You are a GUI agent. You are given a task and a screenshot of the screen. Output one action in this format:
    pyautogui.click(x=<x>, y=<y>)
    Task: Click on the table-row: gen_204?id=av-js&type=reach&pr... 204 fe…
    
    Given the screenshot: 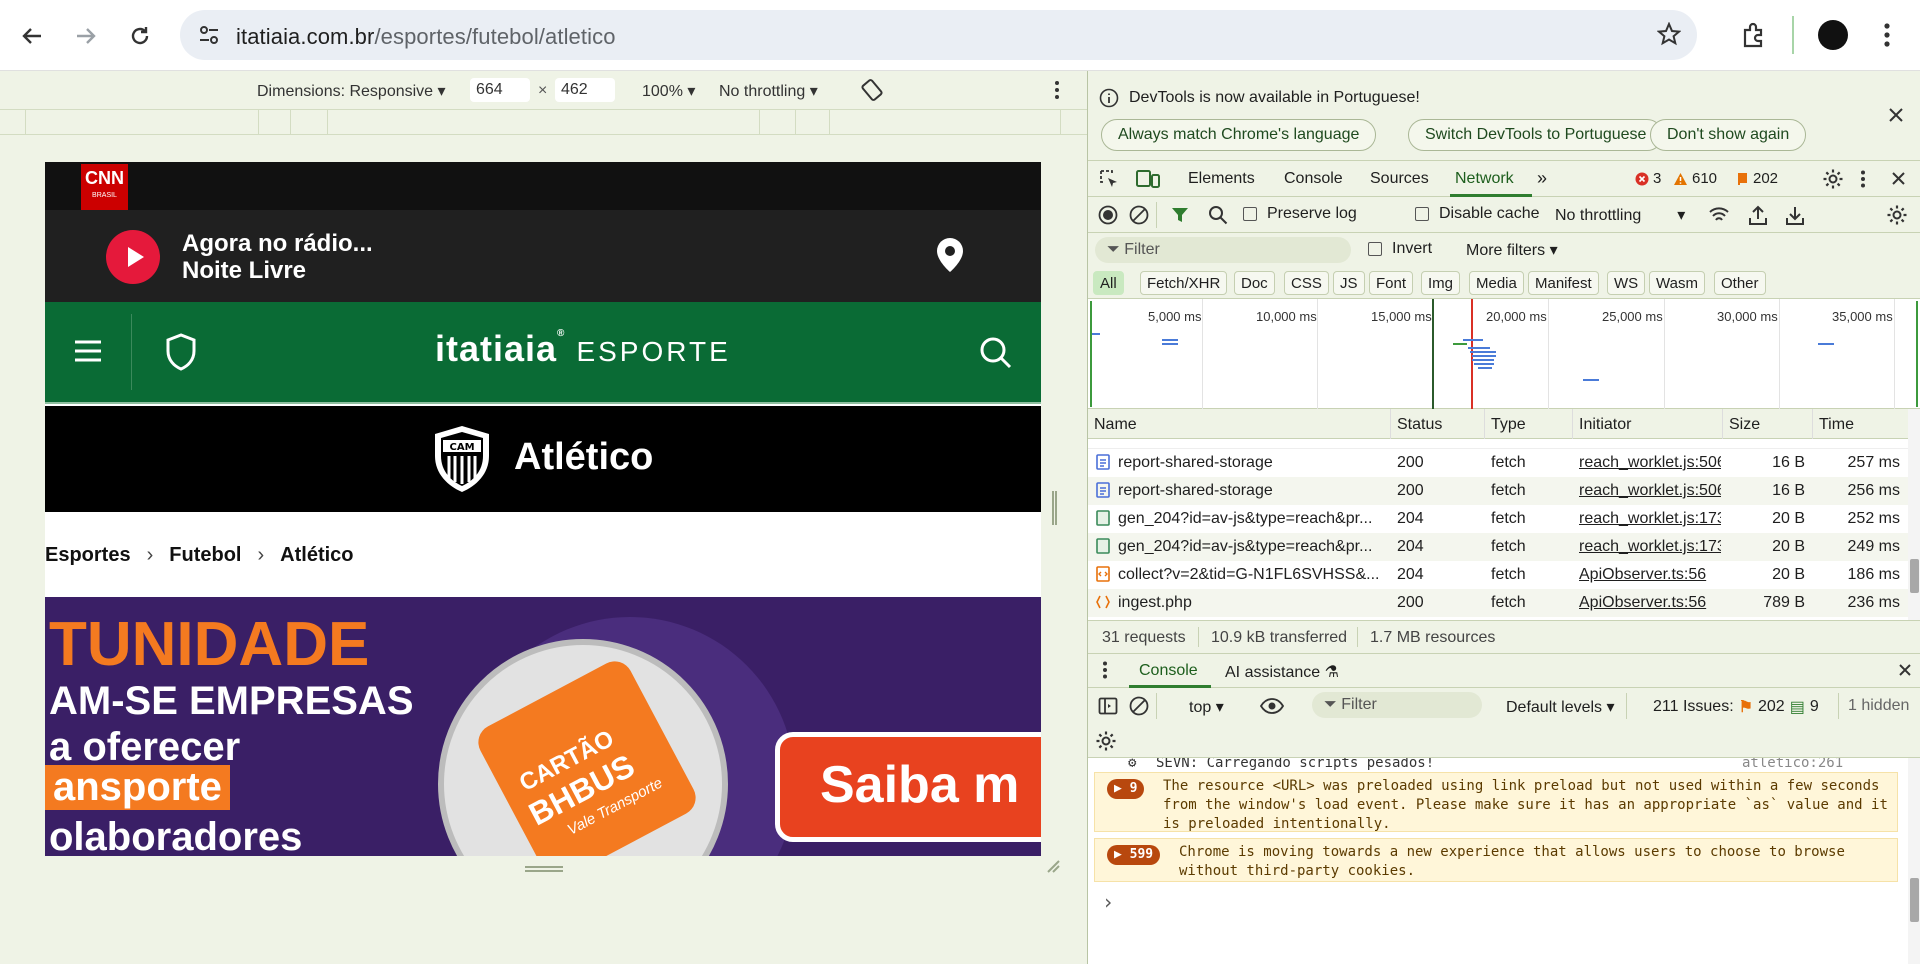 What is the action you would take?
    pyautogui.click(x=1498, y=519)
    